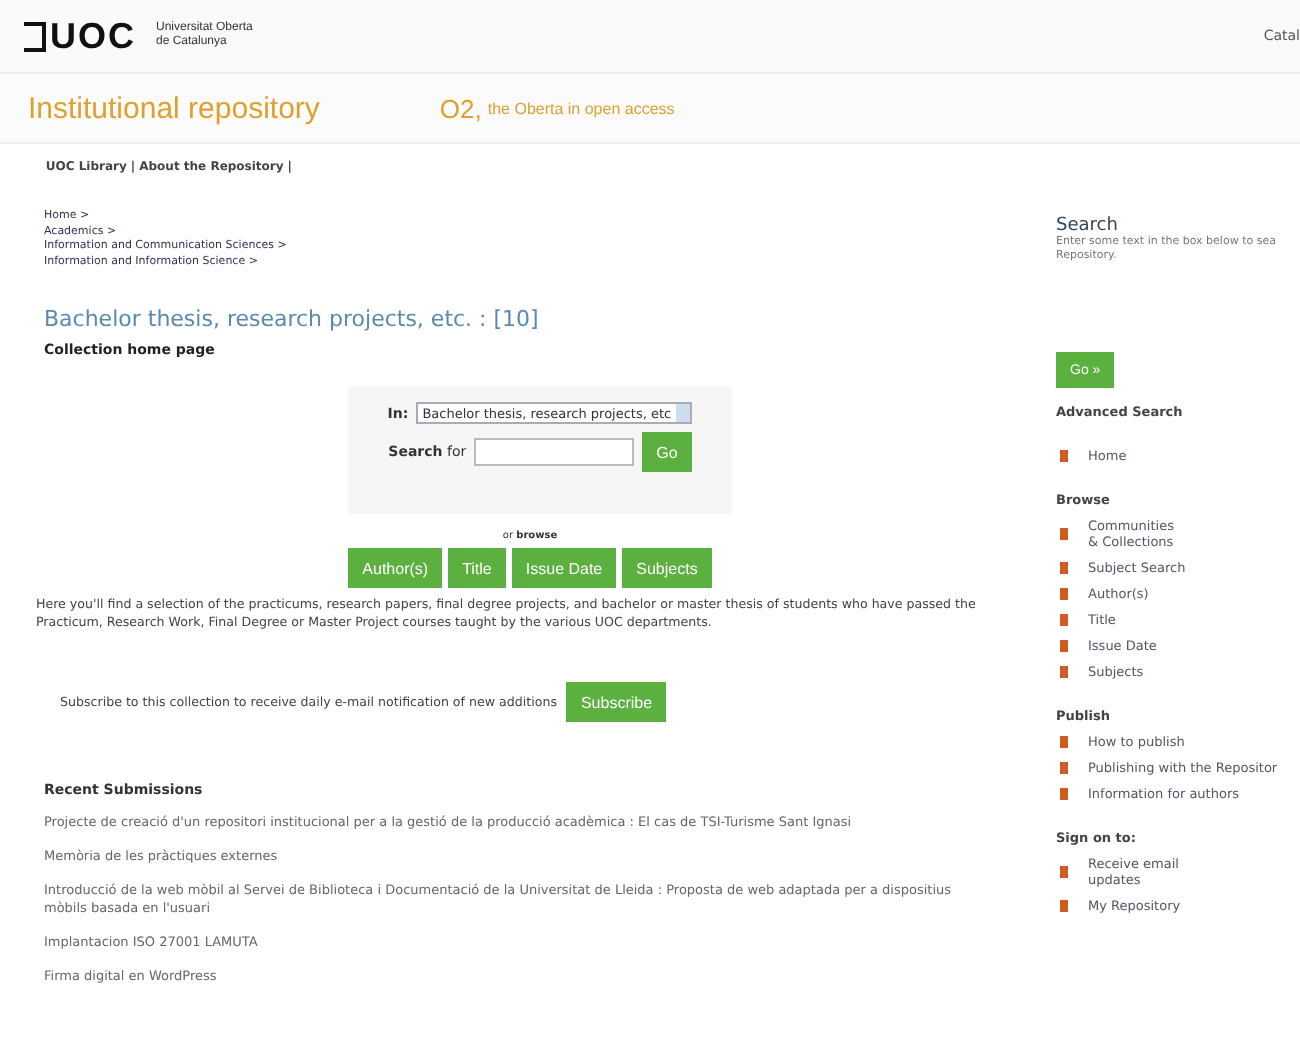  I want to click on search-field, so click(554, 452).